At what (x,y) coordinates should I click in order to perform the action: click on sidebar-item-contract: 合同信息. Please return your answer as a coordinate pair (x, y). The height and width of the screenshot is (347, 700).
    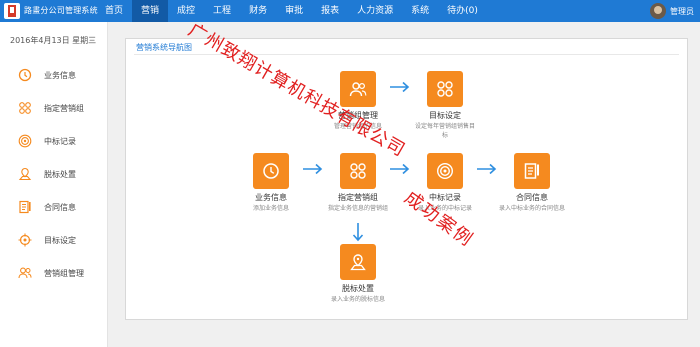
    Looking at the image, I should click on (54, 207).